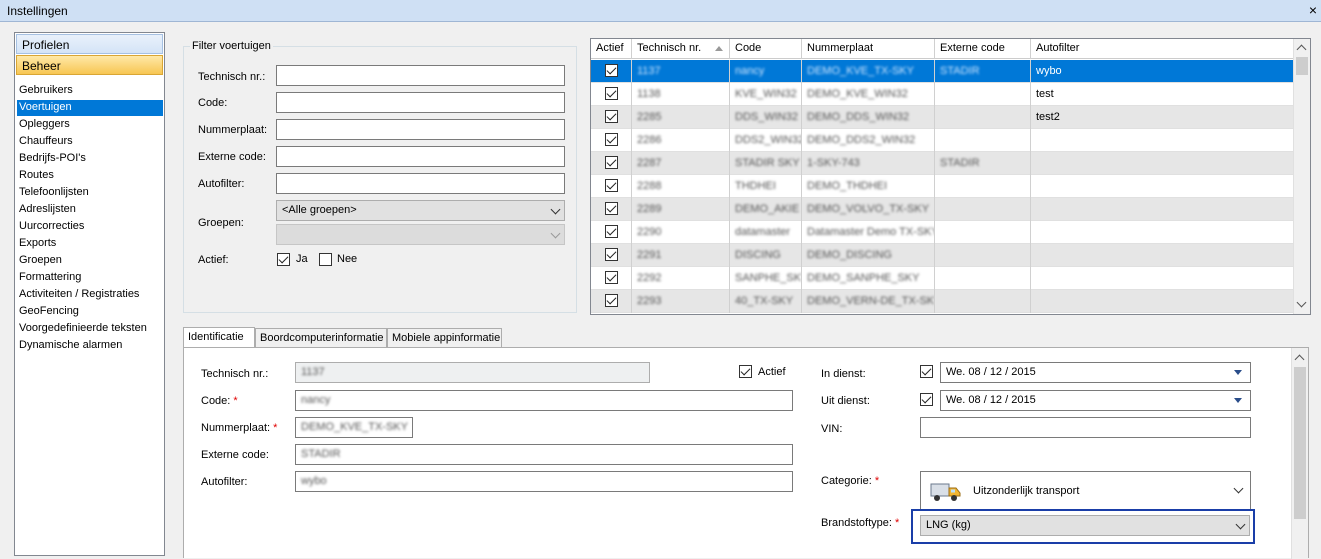  Describe the element at coordinates (1313, 10) in the screenshot. I see `close-icon: ×` at that location.